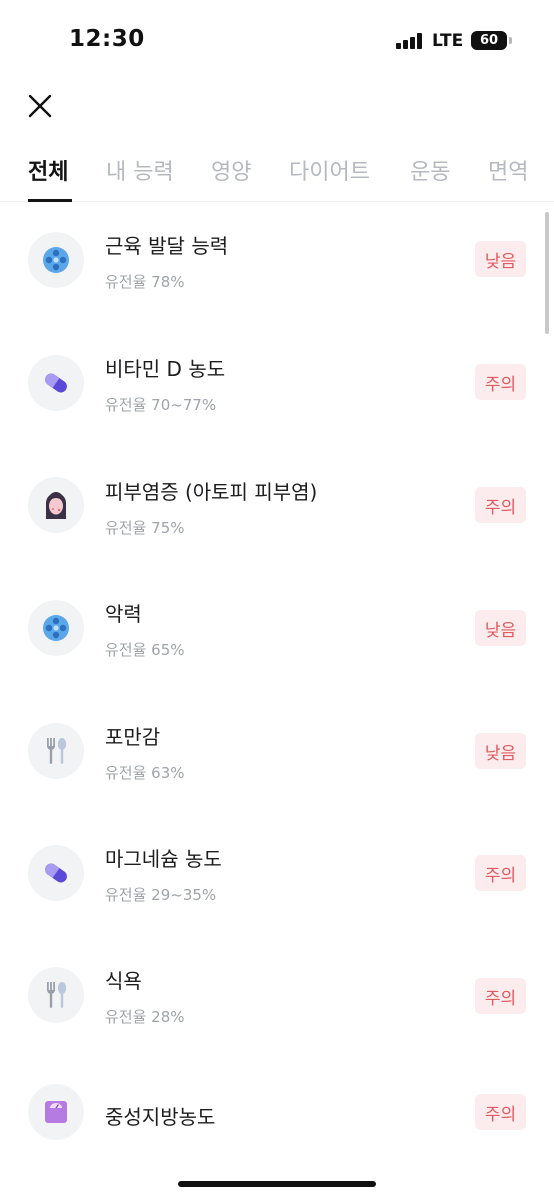 Image resolution: width=554 pixels, height=1200 pixels. What do you see at coordinates (277, 175) in the screenshot?
I see `category-tabs: 전체 내 능력 영양 다이어트 운동 면역` at bounding box center [277, 175].